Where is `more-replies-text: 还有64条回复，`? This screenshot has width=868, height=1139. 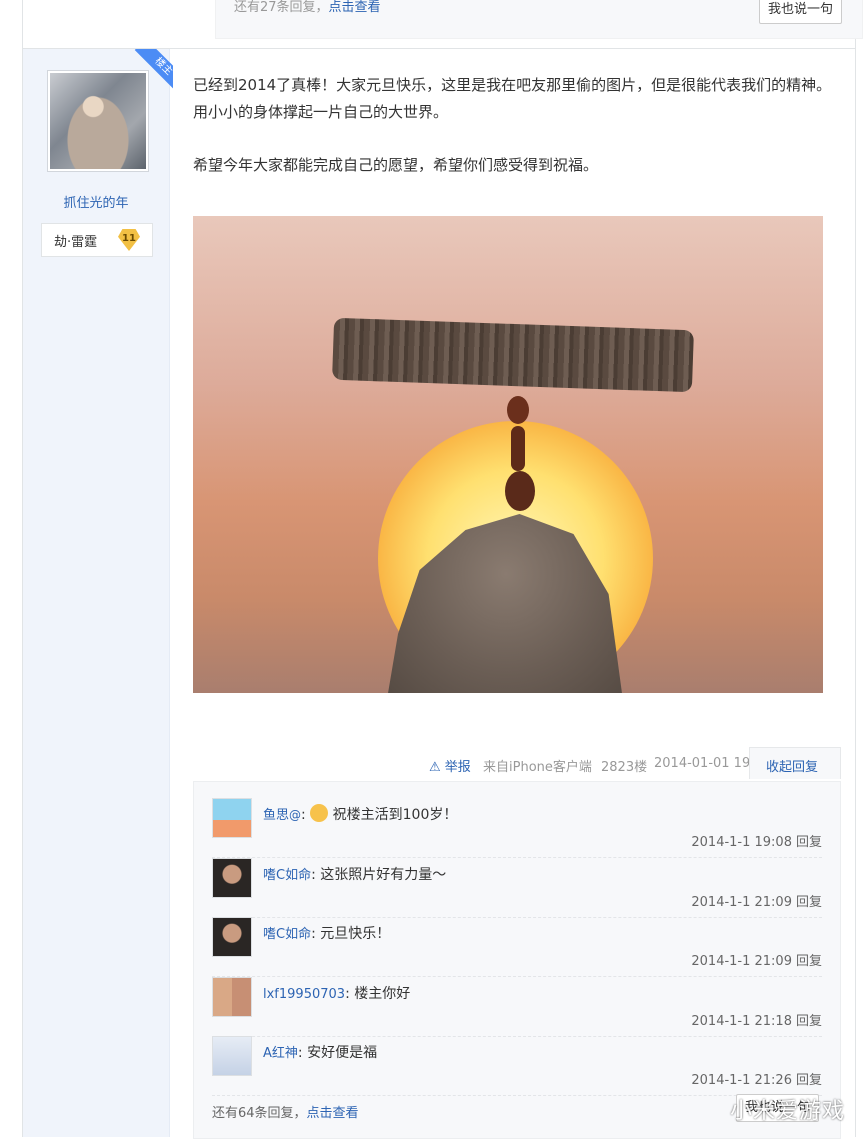
more-replies-text: 还有64条回复， is located at coordinates (259, 1113).